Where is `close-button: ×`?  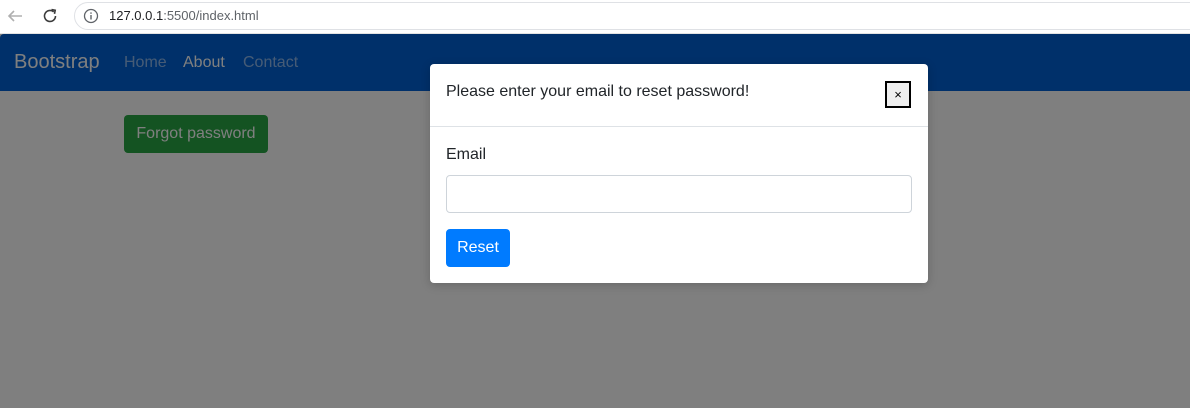
close-button: × is located at coordinates (898, 94).